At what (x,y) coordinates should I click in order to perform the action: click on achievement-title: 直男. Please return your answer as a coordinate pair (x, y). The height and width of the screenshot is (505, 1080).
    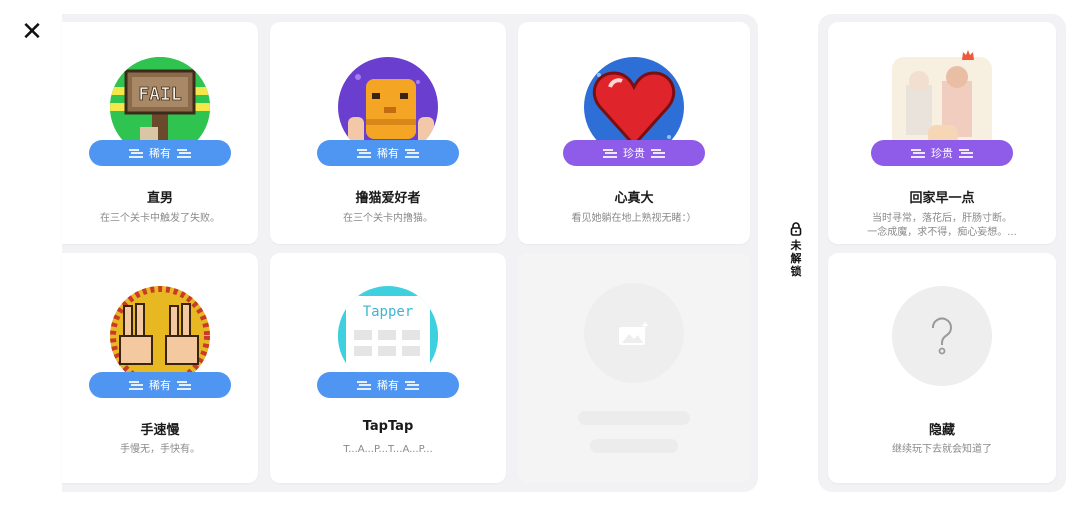
    Looking at the image, I should click on (159, 198).